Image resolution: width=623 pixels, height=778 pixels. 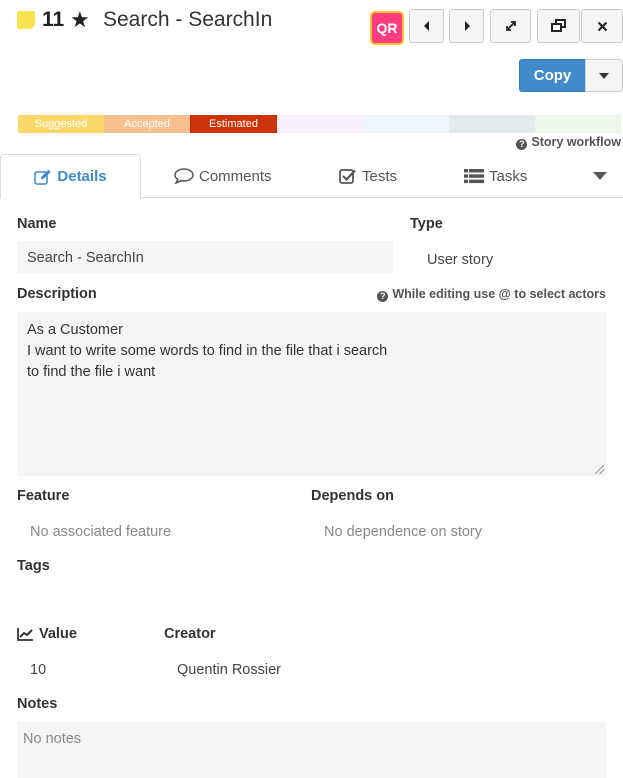 I want to click on chart-line-icon, so click(x=25, y=634).